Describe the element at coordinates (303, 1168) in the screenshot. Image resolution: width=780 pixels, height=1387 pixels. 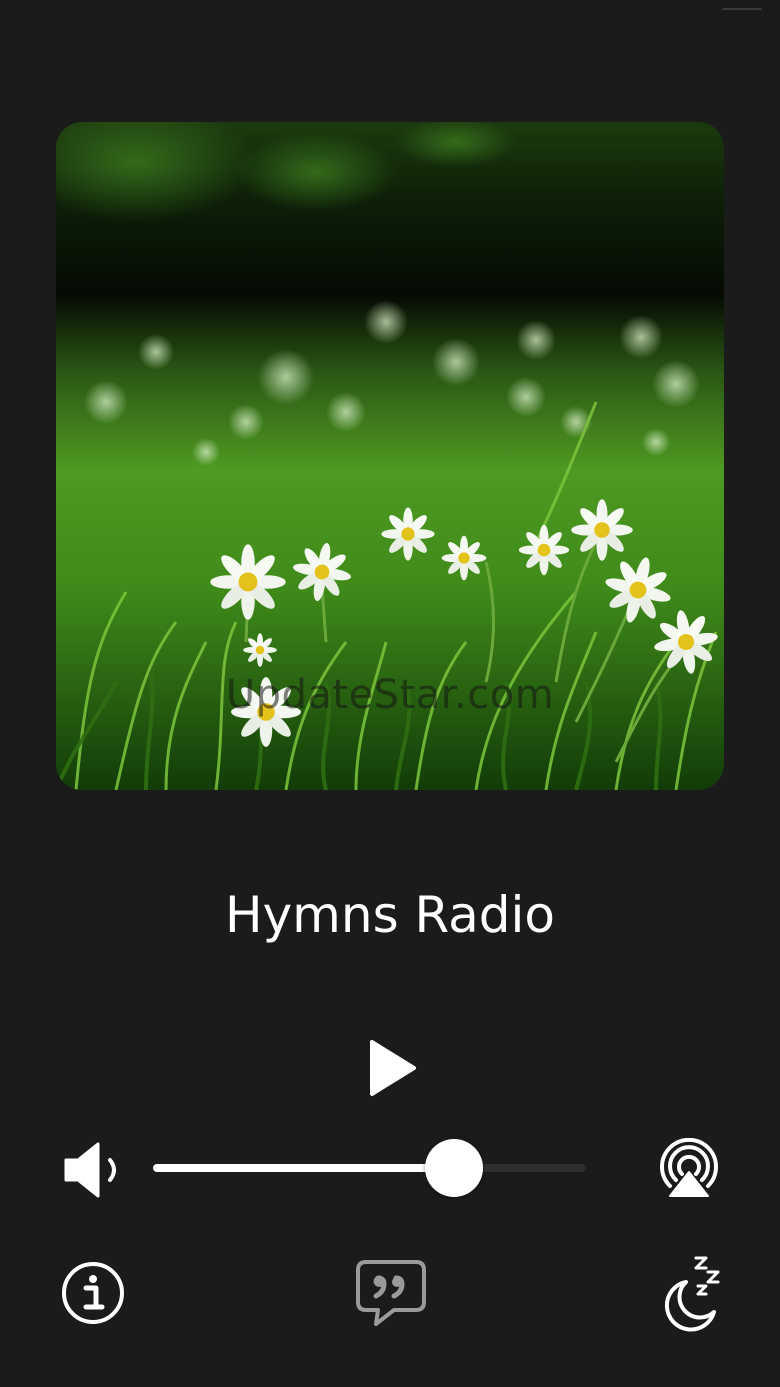
I see `volume-slider-fill` at that location.